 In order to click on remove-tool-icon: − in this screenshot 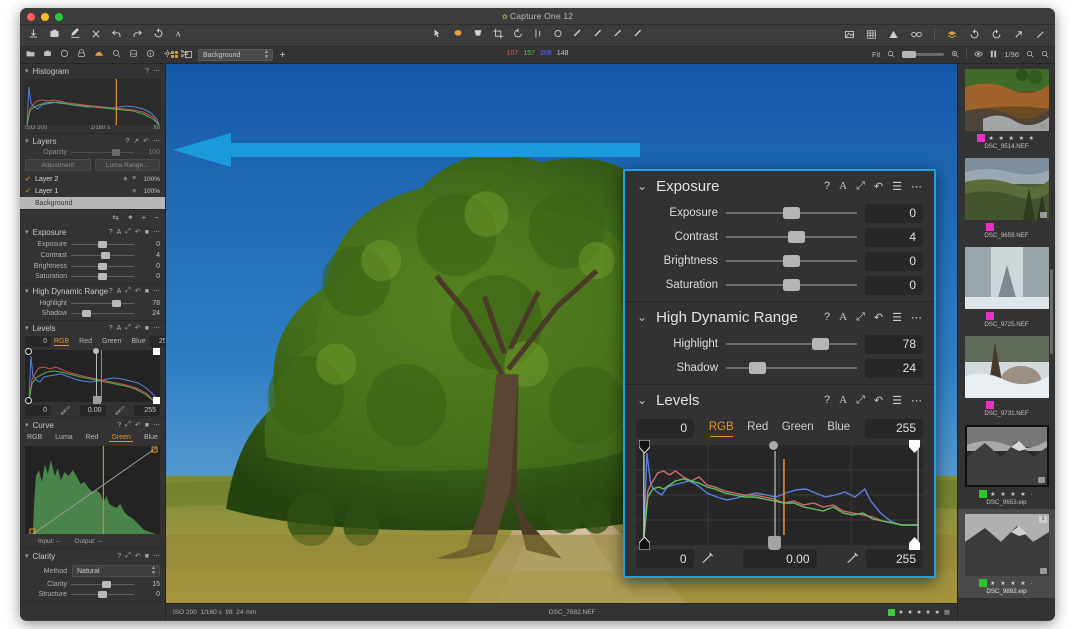, I will do `click(156, 217)`.